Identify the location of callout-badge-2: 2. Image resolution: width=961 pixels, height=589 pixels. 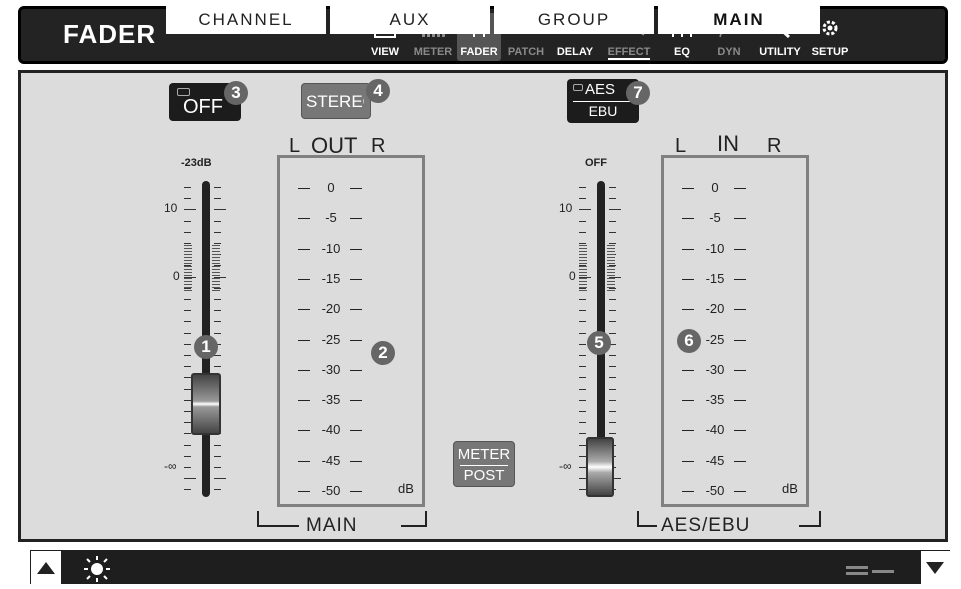
(383, 353).